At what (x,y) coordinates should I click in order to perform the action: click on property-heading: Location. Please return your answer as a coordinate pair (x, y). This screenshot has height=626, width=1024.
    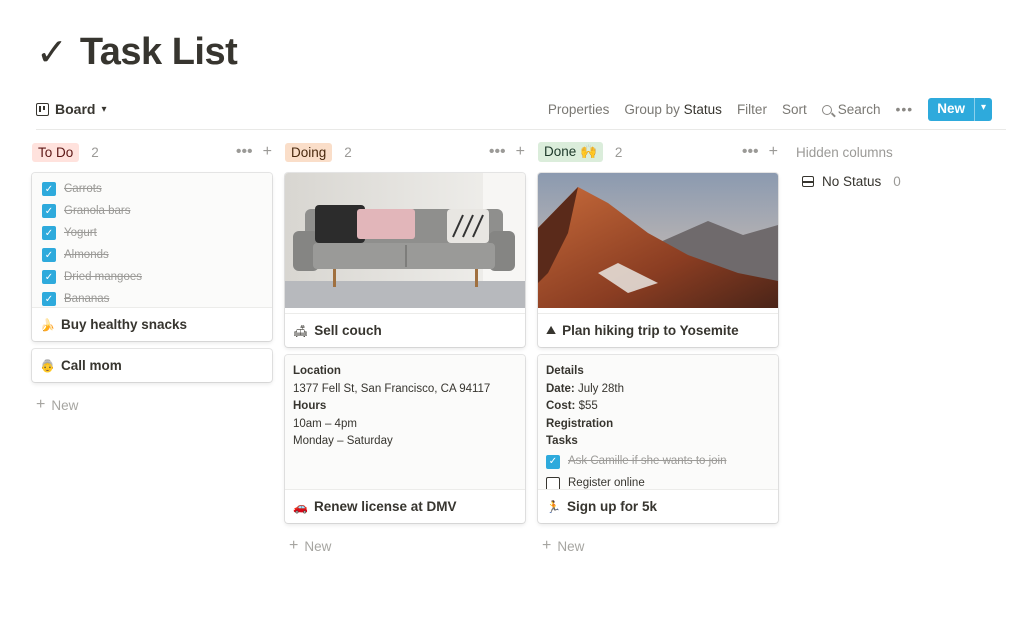
    Looking at the image, I should click on (317, 371).